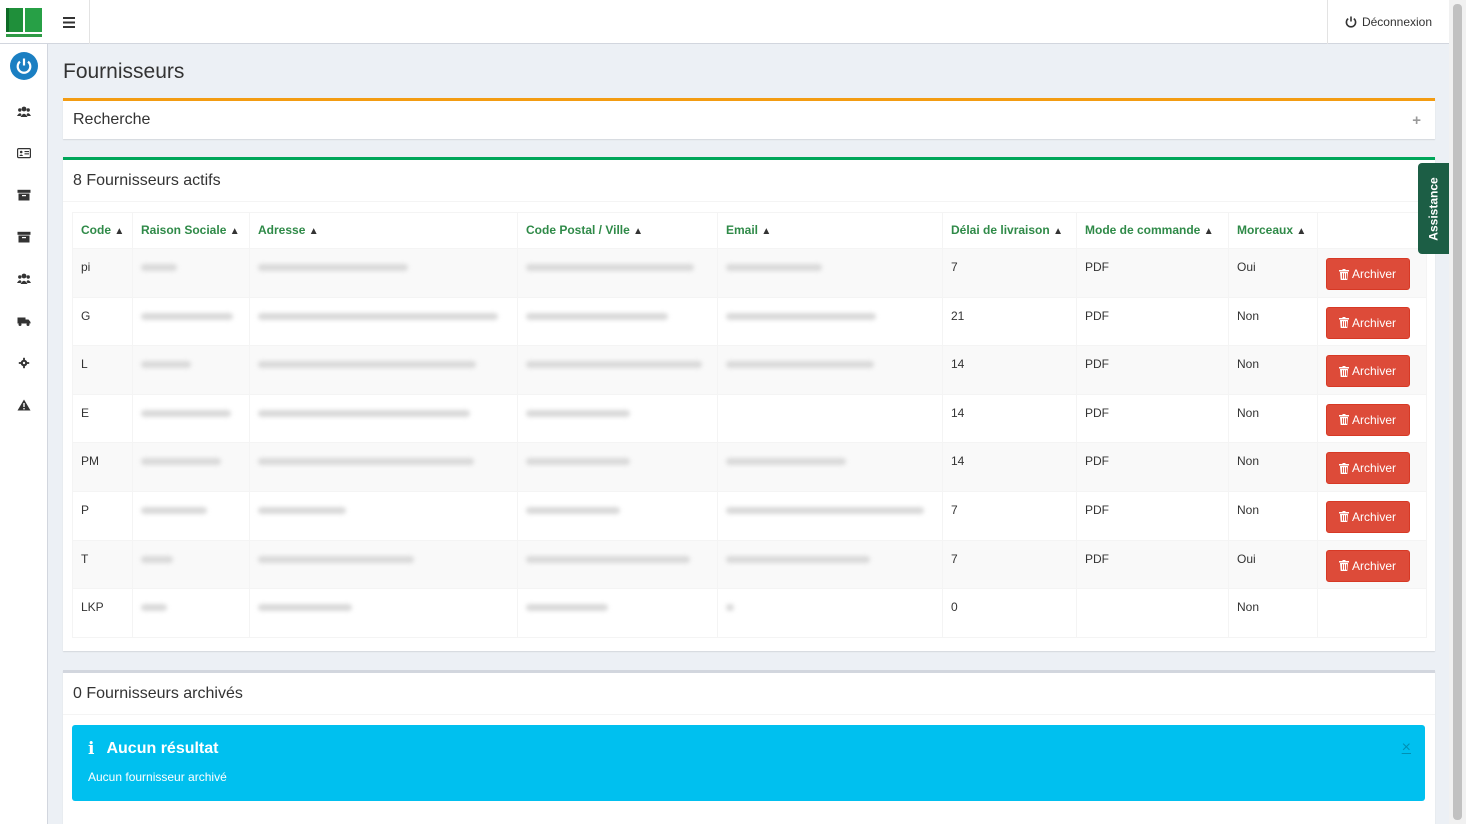 The width and height of the screenshot is (1466, 824). Describe the element at coordinates (1406, 748) in the screenshot. I see `close-alert-button: ×` at that location.